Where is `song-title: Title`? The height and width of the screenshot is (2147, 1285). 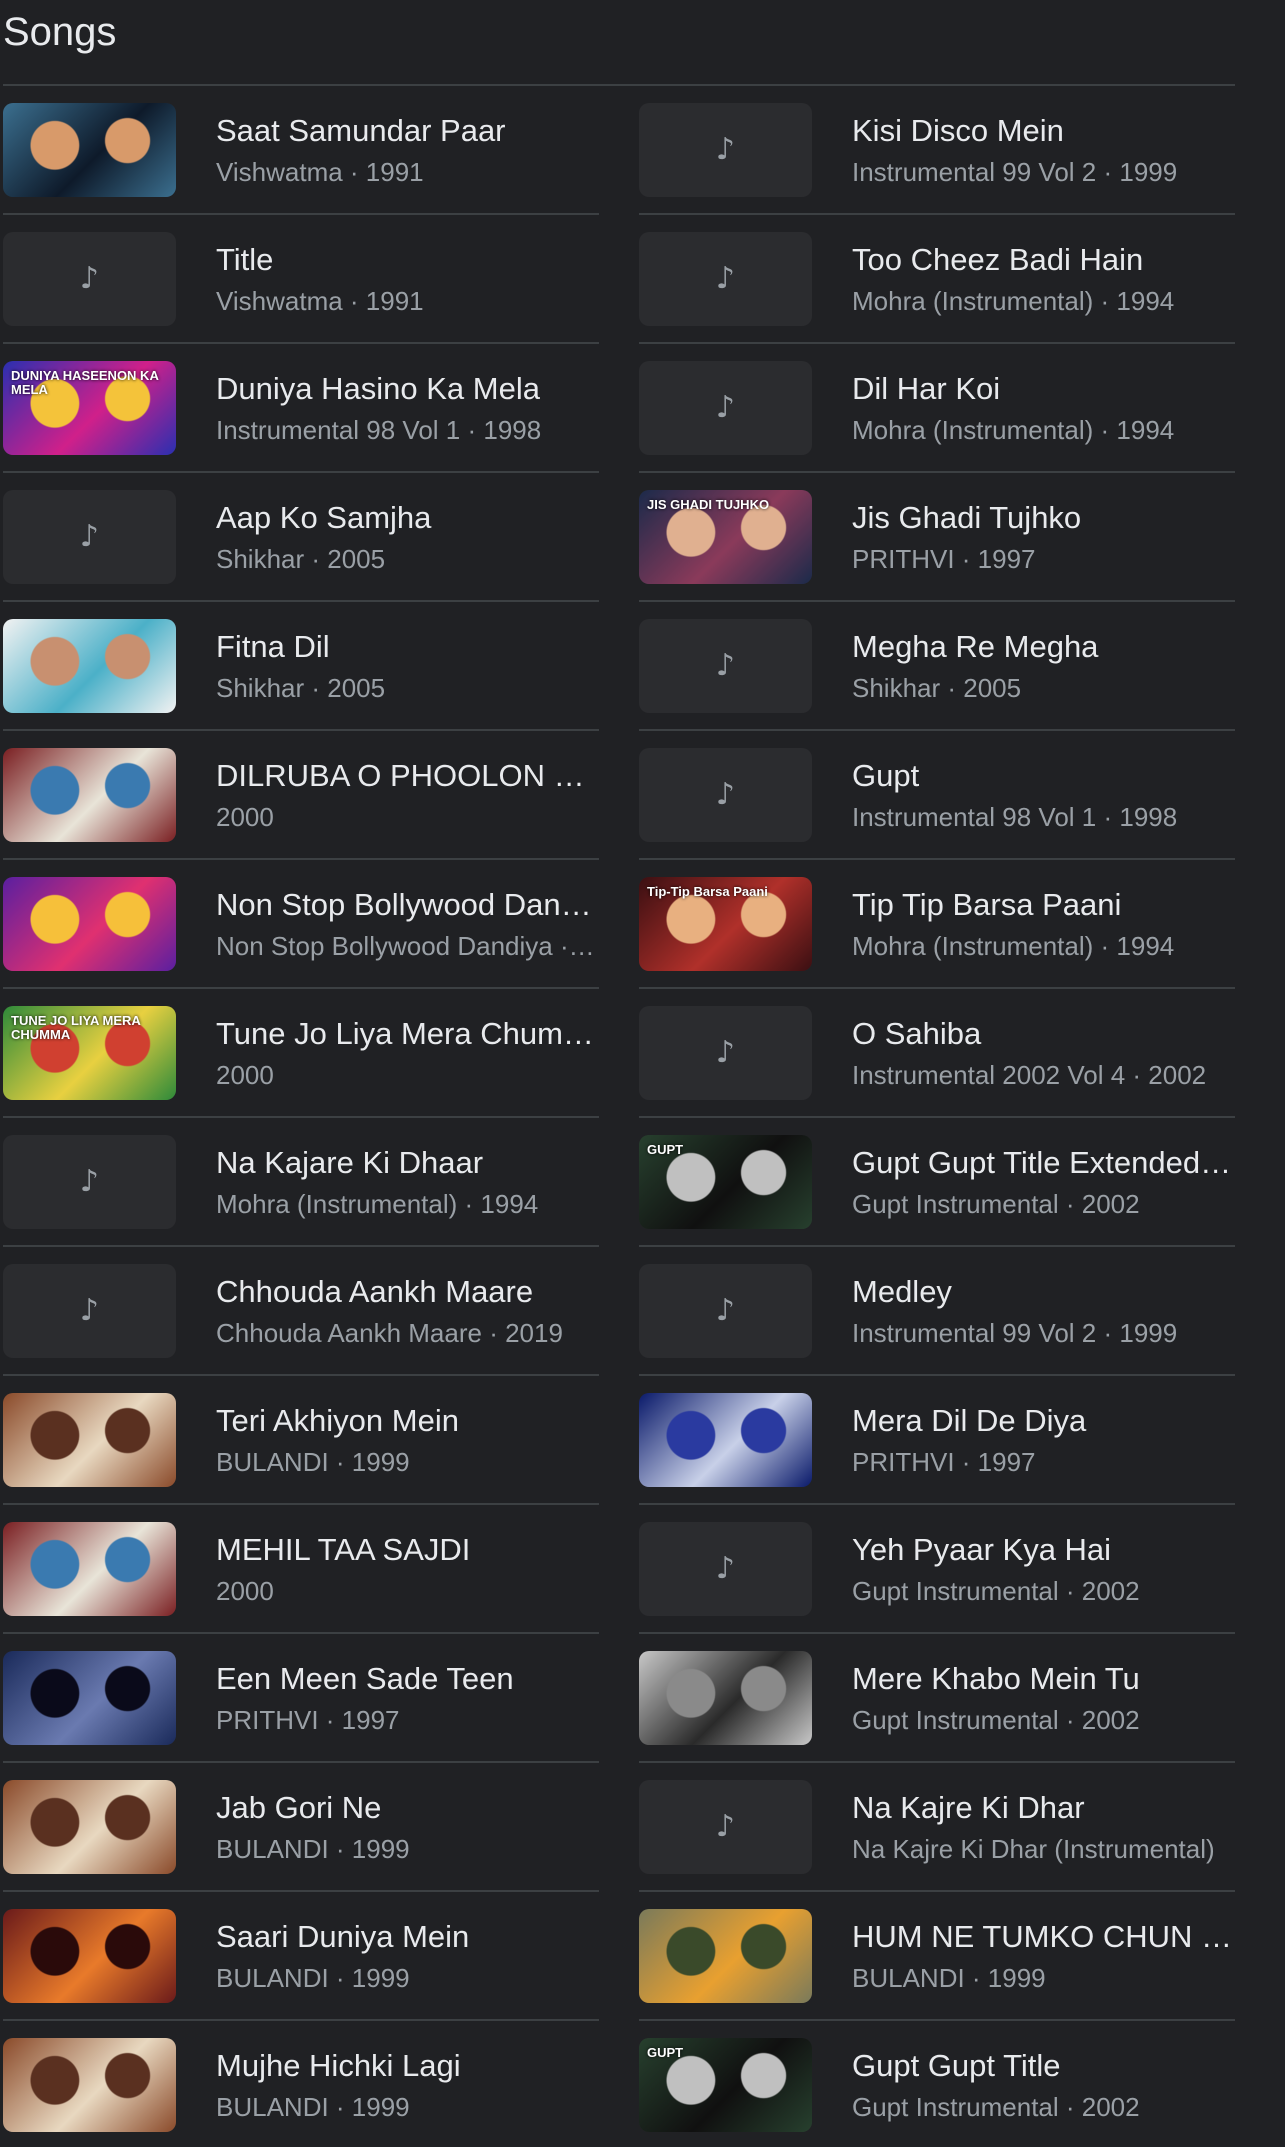 song-title: Title is located at coordinates (407, 260).